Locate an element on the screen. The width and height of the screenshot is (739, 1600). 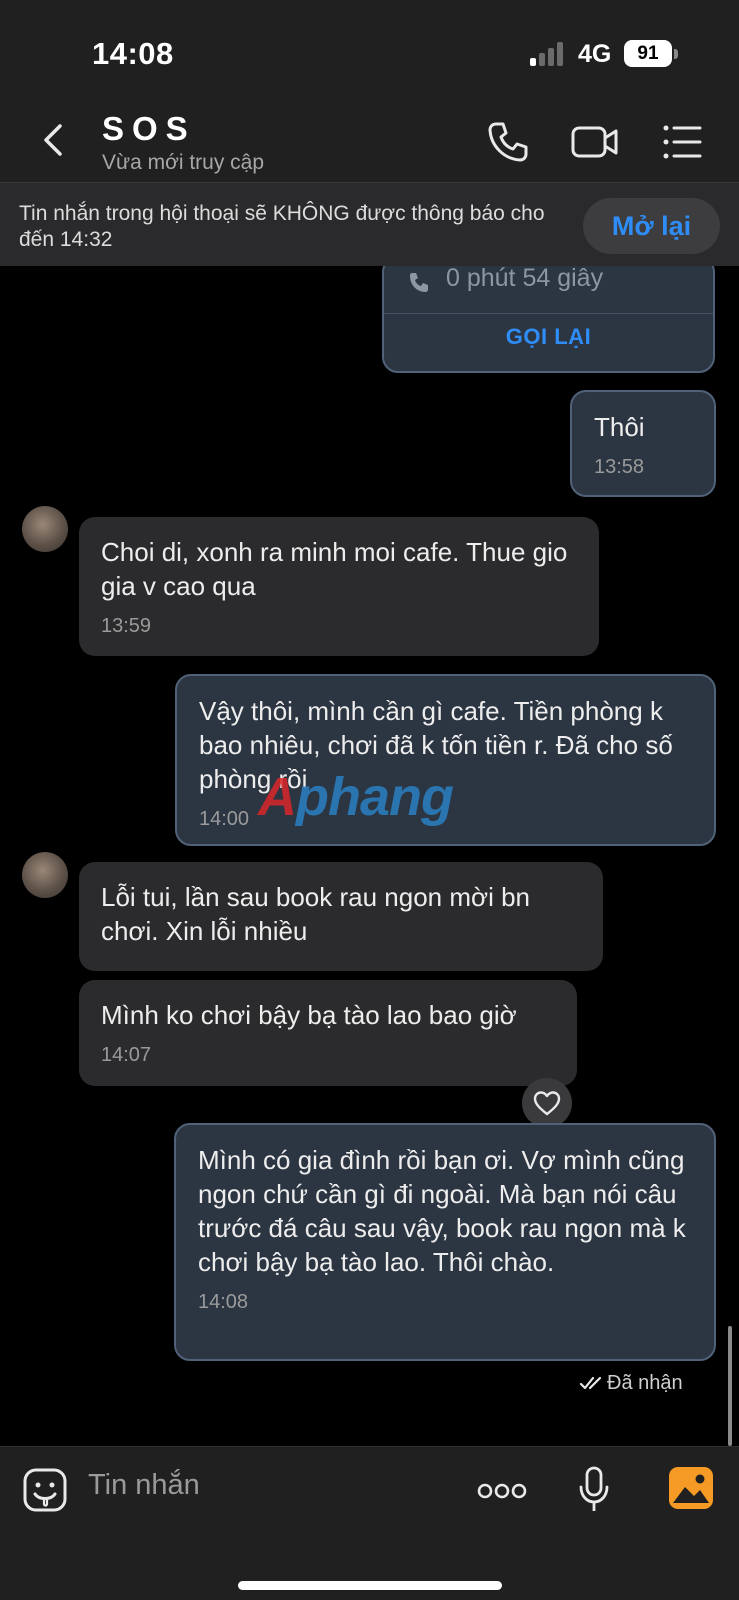
message-time: 13:59 is located at coordinates (126, 626).